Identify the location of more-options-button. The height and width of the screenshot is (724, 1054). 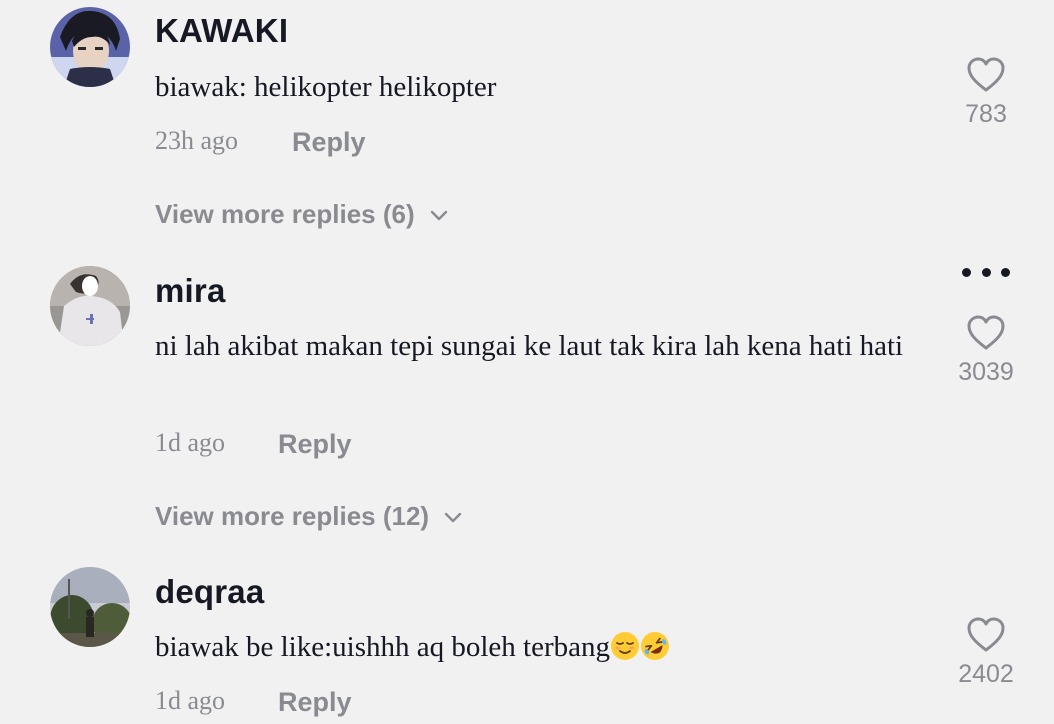
(986, 272).